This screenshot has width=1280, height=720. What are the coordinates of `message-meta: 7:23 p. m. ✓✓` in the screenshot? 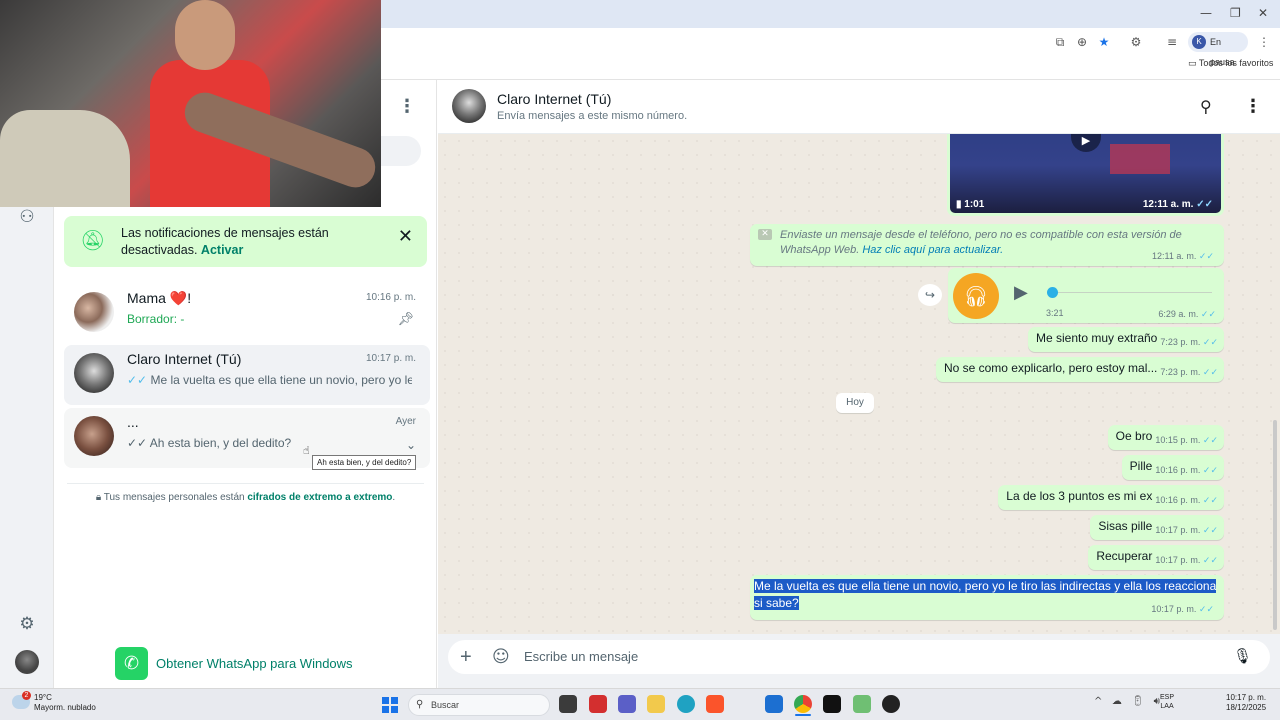 It's located at (1189, 371).